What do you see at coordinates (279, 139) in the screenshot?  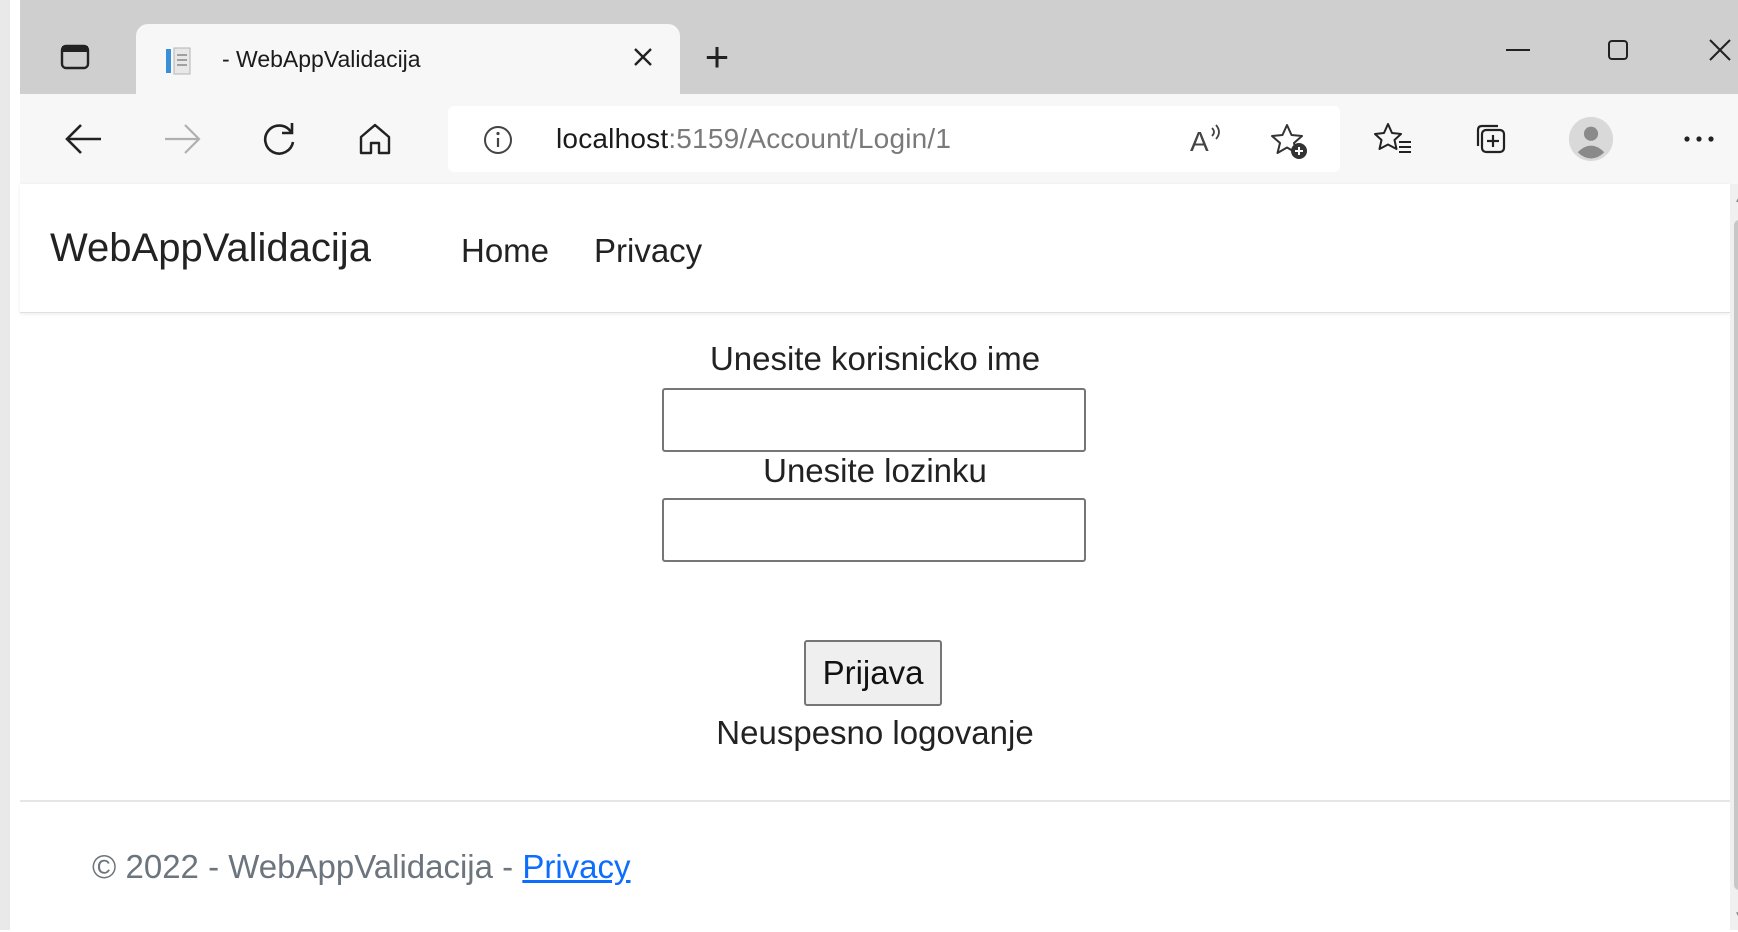 I see `refresh-icon` at bounding box center [279, 139].